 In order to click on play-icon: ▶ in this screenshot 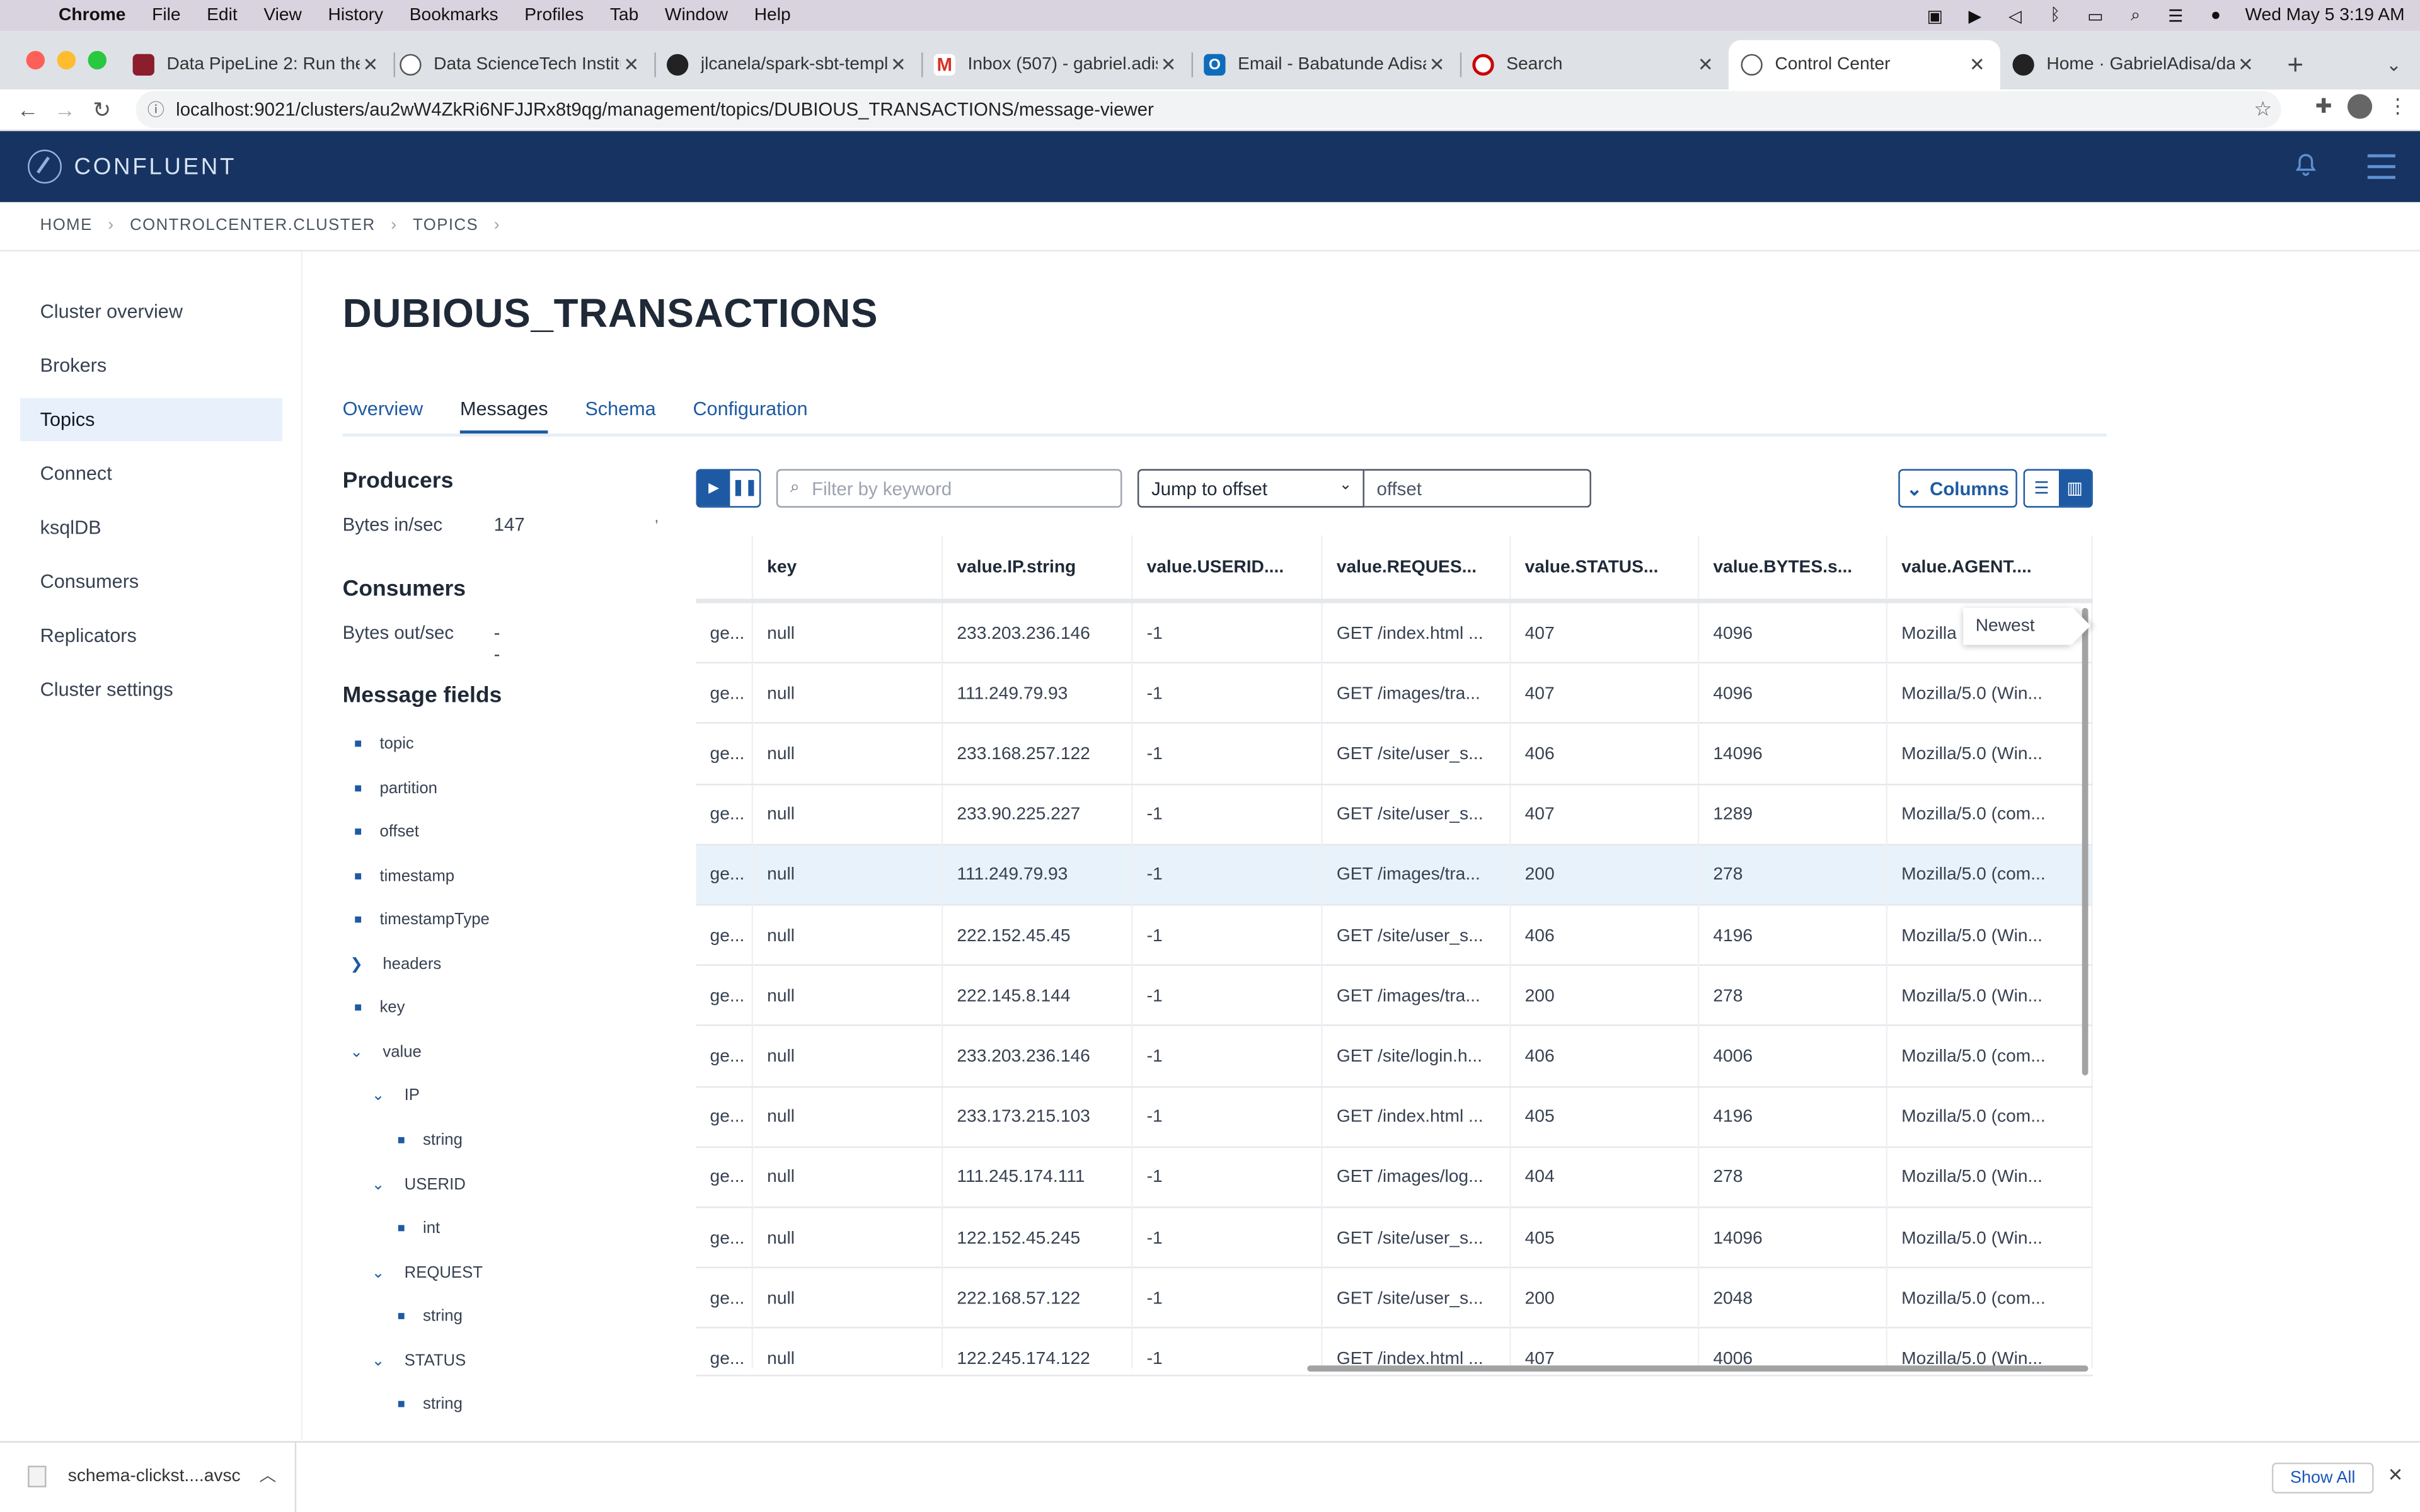, I will do `click(1975, 15)`.